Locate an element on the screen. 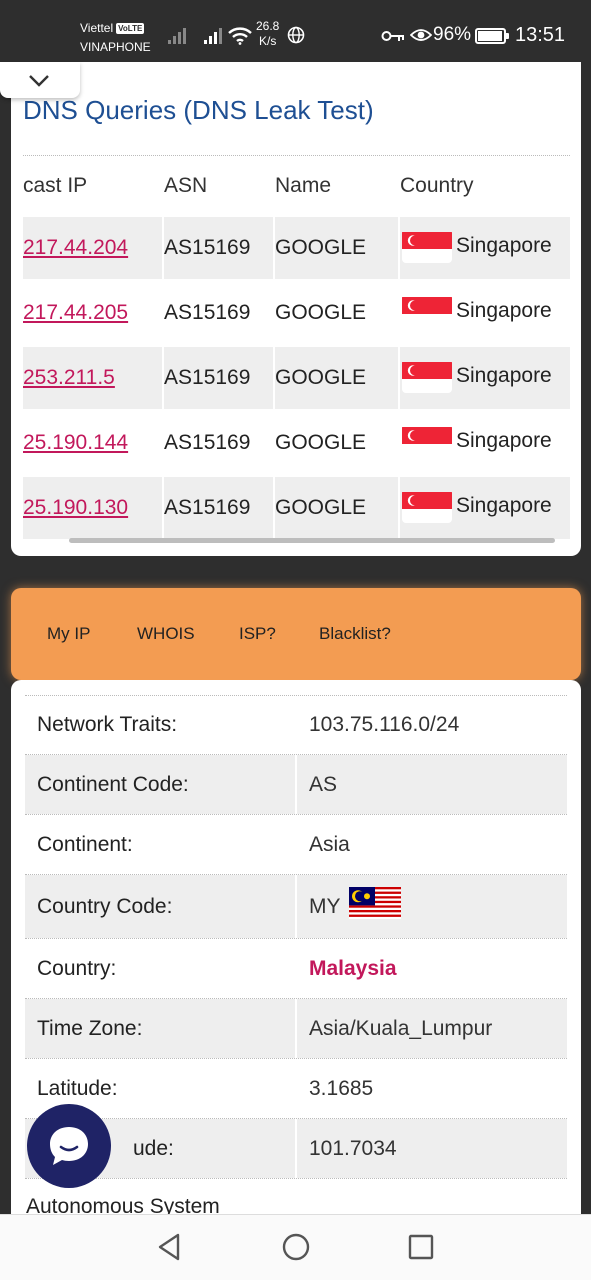 This screenshot has height=1280, width=591. table-row: 217.44.204 AS15169 GOOGLE Singapore is located at coordinates (296, 249).